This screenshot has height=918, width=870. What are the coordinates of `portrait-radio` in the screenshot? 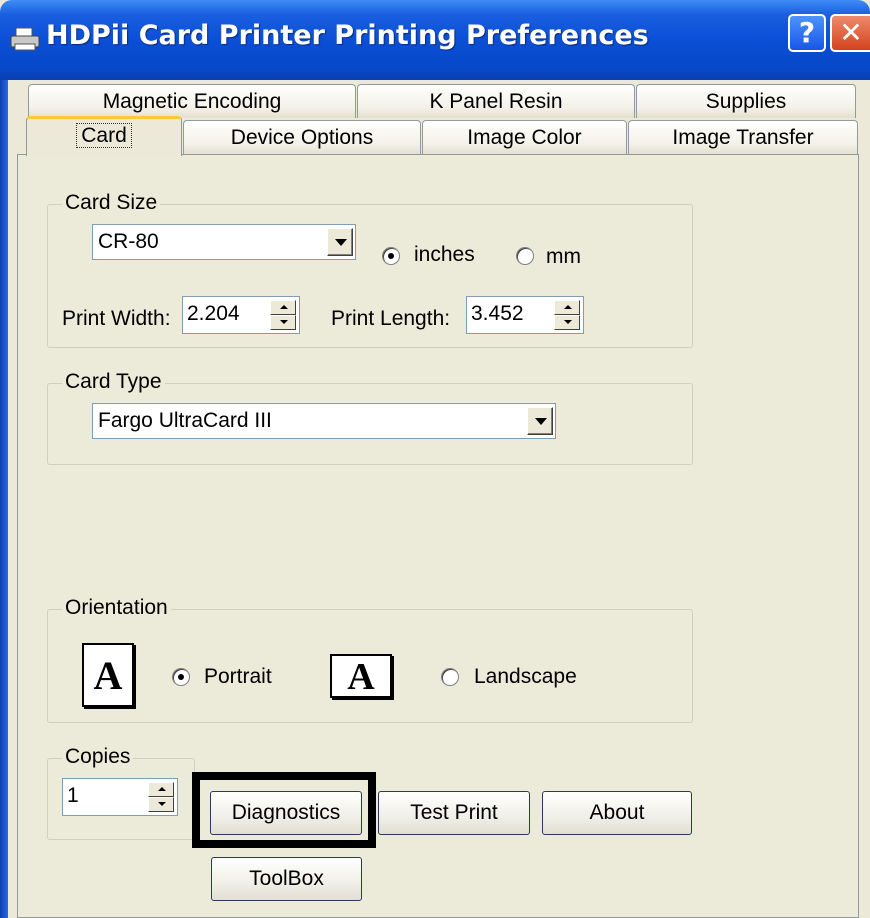 It's located at (181, 677).